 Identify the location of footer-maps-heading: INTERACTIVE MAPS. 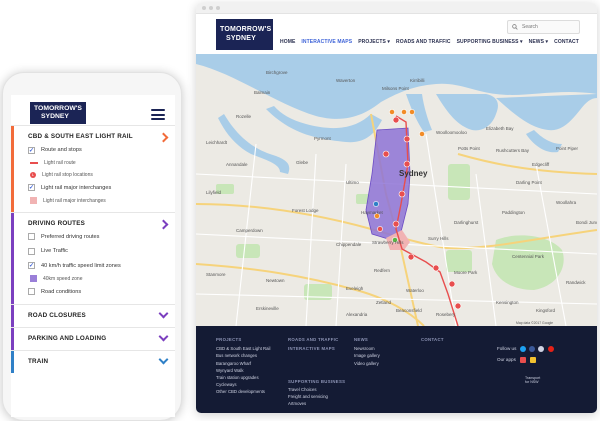
(316, 348).